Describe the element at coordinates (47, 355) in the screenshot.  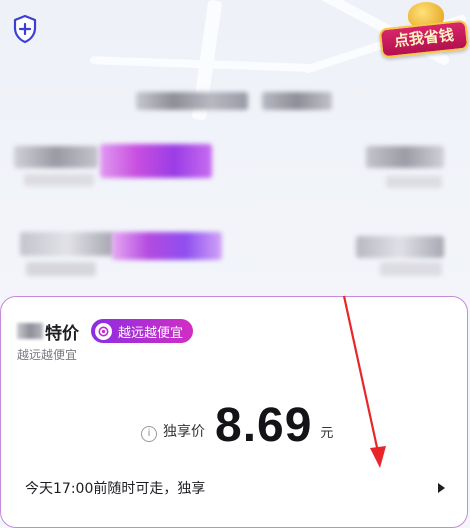
I see `card-subtitle: 越远越便宜` at that location.